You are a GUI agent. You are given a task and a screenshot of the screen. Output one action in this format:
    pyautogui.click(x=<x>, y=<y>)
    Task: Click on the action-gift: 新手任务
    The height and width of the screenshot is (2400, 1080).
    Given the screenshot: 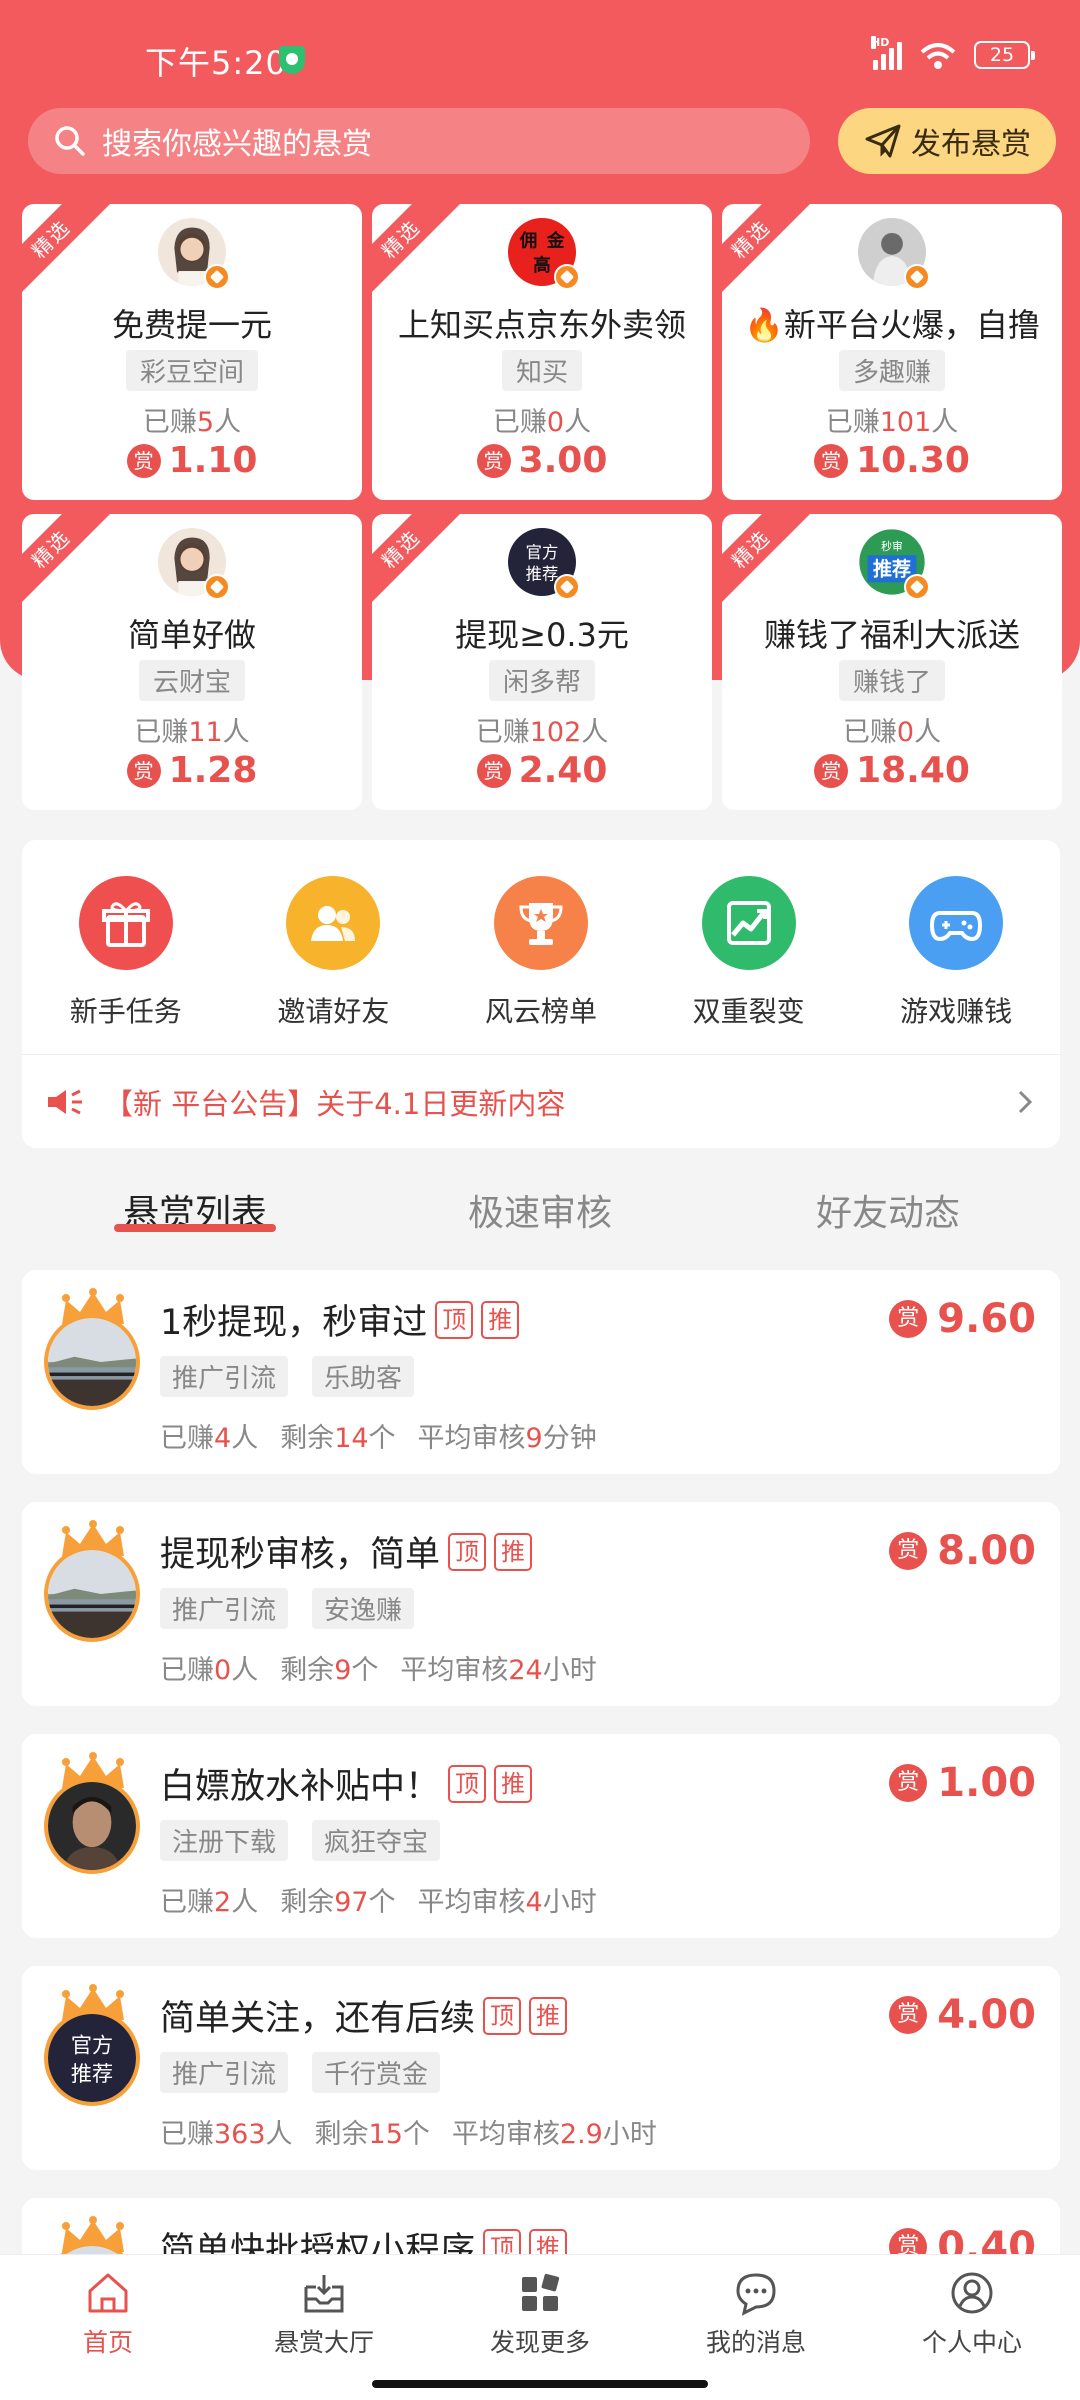 What is the action you would take?
    pyautogui.click(x=126, y=953)
    